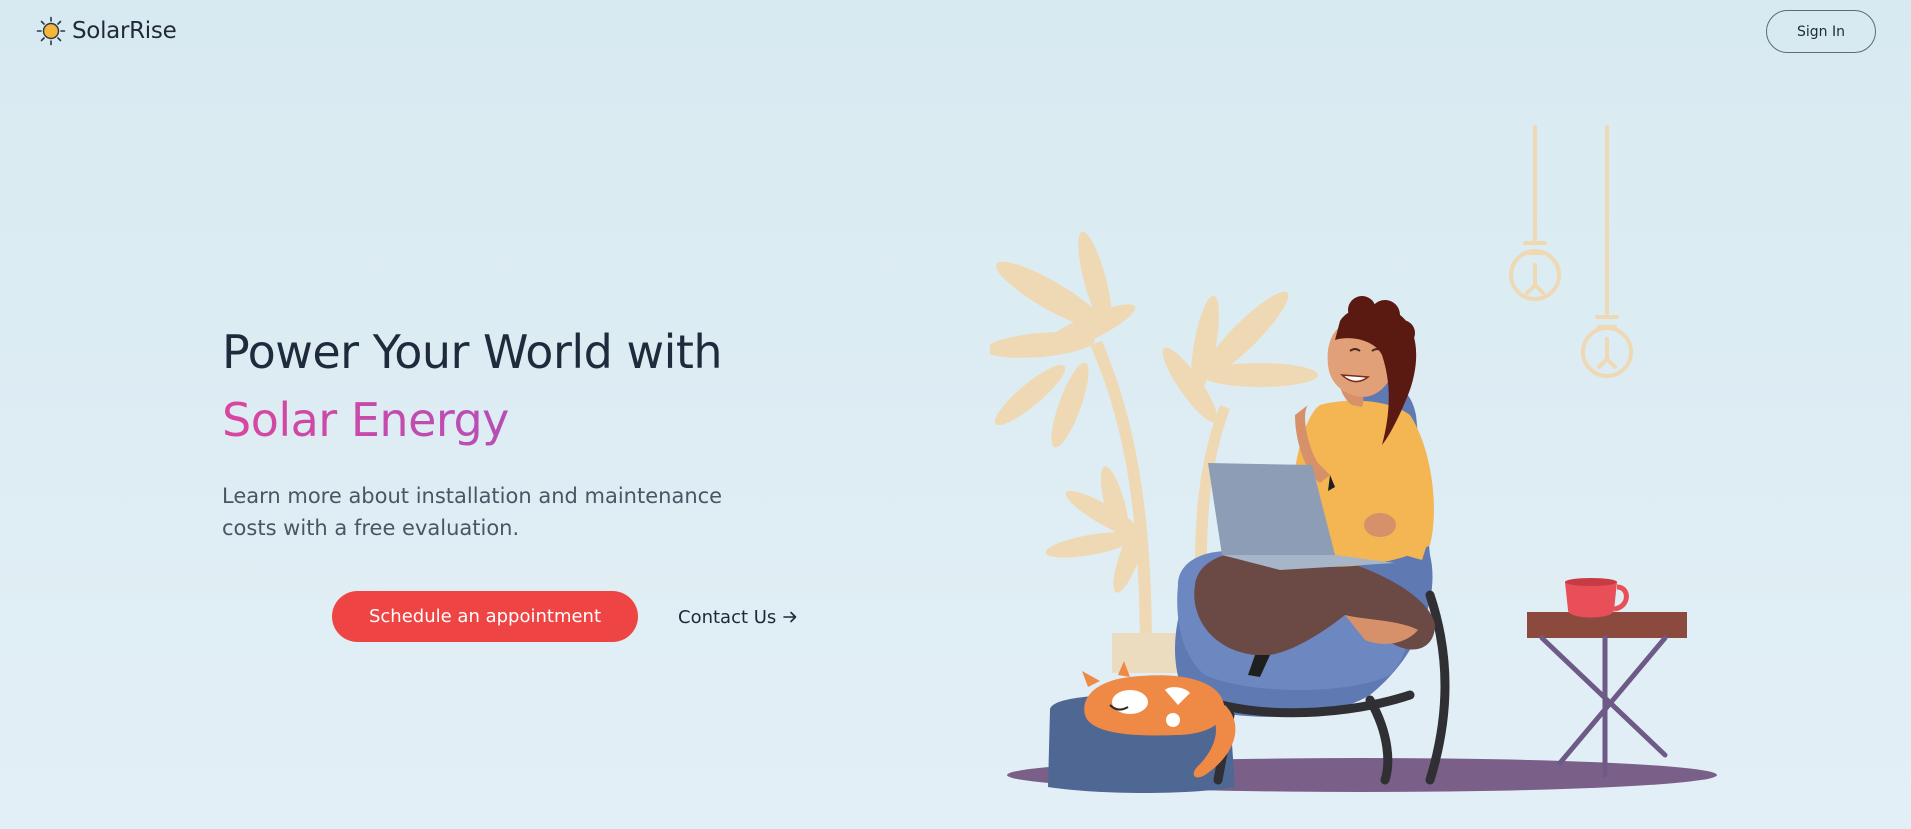  What do you see at coordinates (472, 420) in the screenshot?
I see `hero-title-highlight: Solar Energy` at bounding box center [472, 420].